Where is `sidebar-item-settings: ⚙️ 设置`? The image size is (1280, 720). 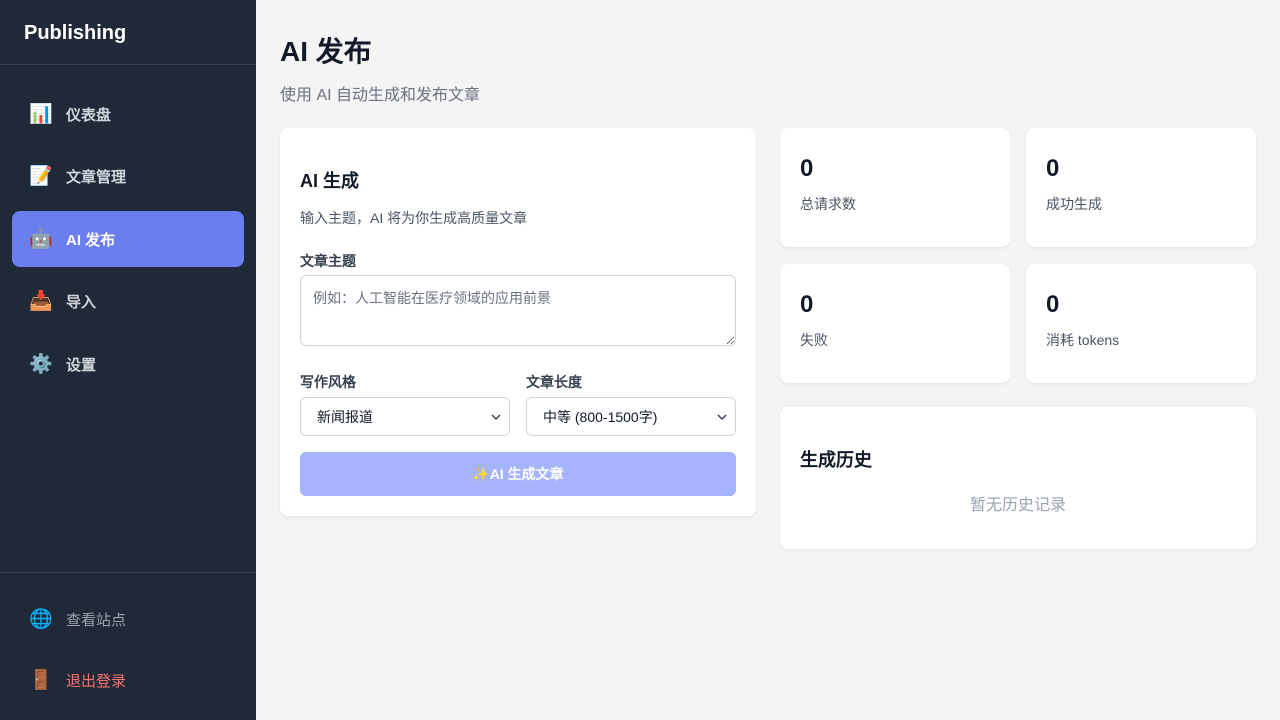
sidebar-item-settings: ⚙️ 设置 is located at coordinates (128, 364).